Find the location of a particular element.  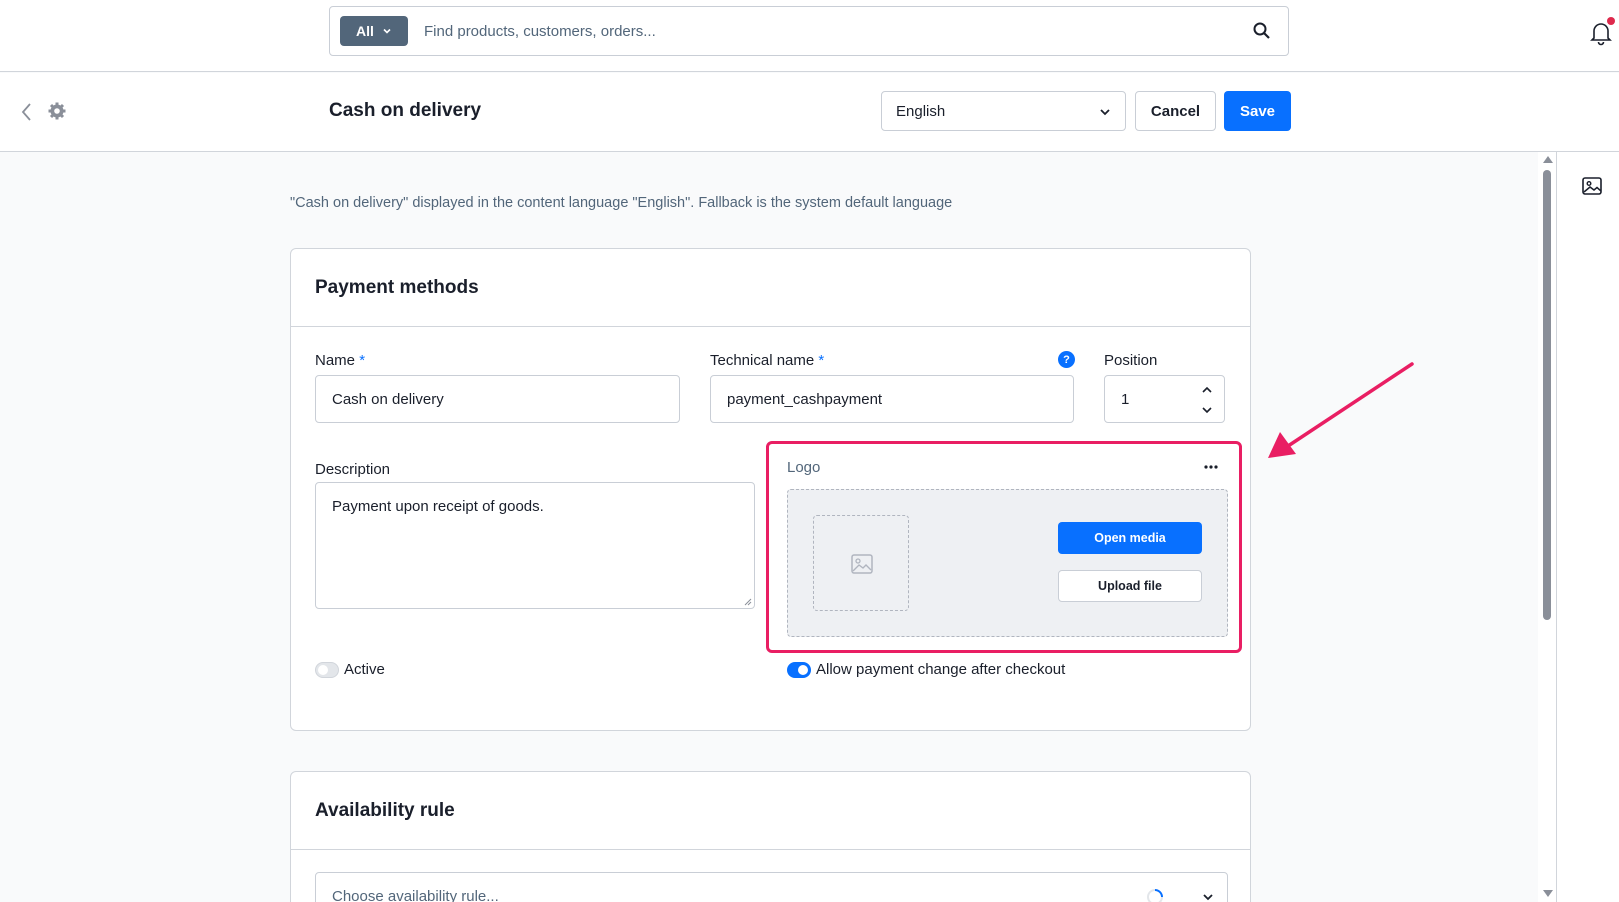

technical-name-label: Technical name * is located at coordinates (767, 360).